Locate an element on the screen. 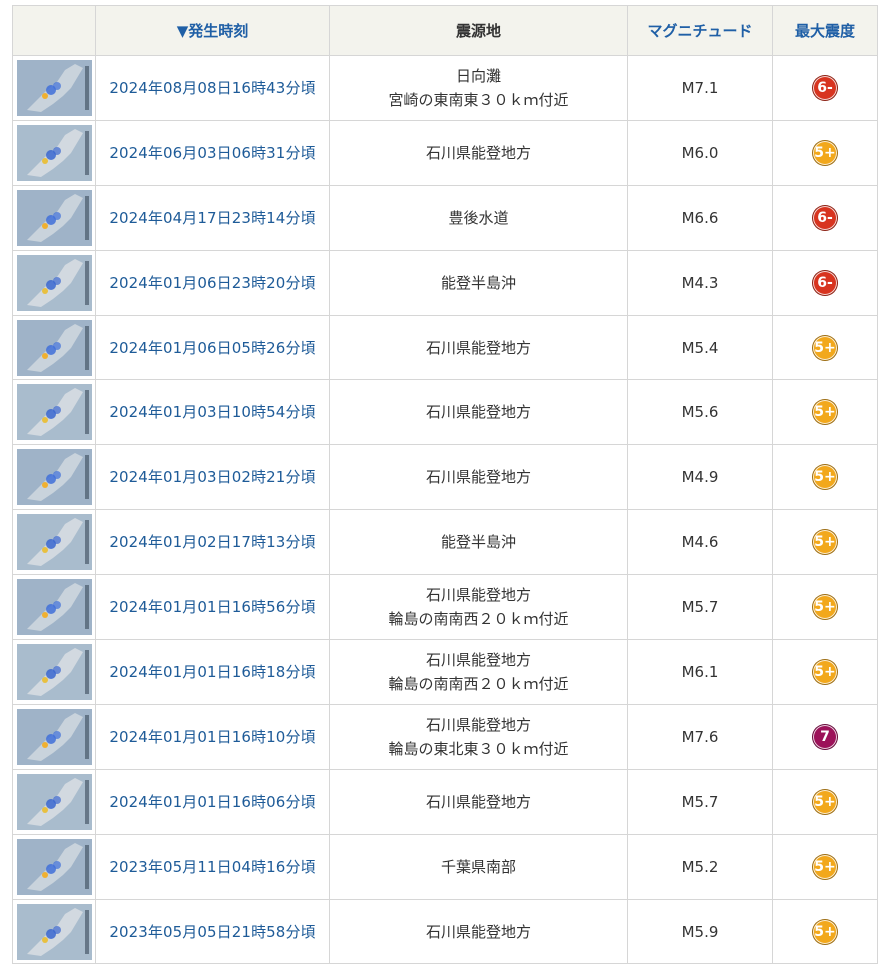 This screenshot has height=964, width=893. occurrence-time-link: 2024年06月03日06時31分頃 is located at coordinates (212, 153).